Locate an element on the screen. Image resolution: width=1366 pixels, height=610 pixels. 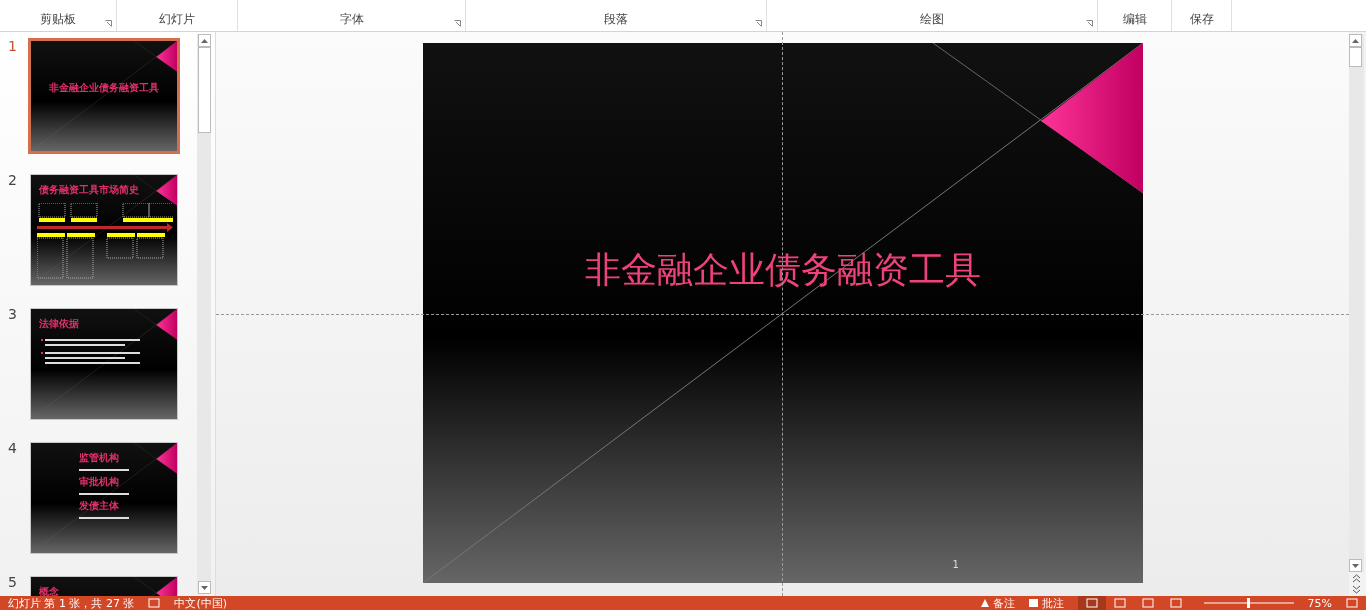
thumbnail-heading: 发债主体 is located at coordinates (99, 506).